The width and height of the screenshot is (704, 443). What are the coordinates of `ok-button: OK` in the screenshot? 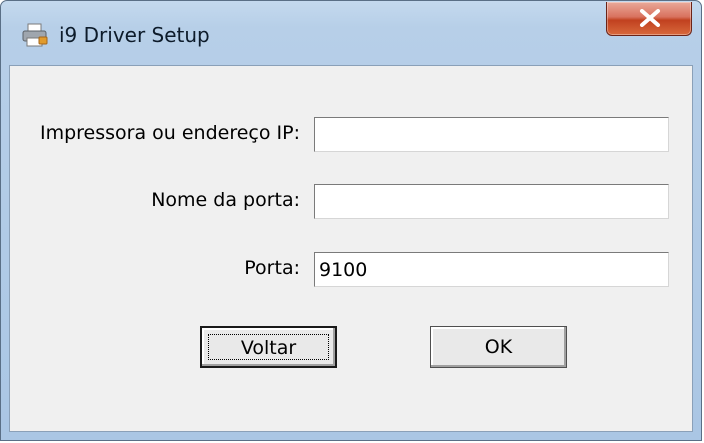 It's located at (498, 347).